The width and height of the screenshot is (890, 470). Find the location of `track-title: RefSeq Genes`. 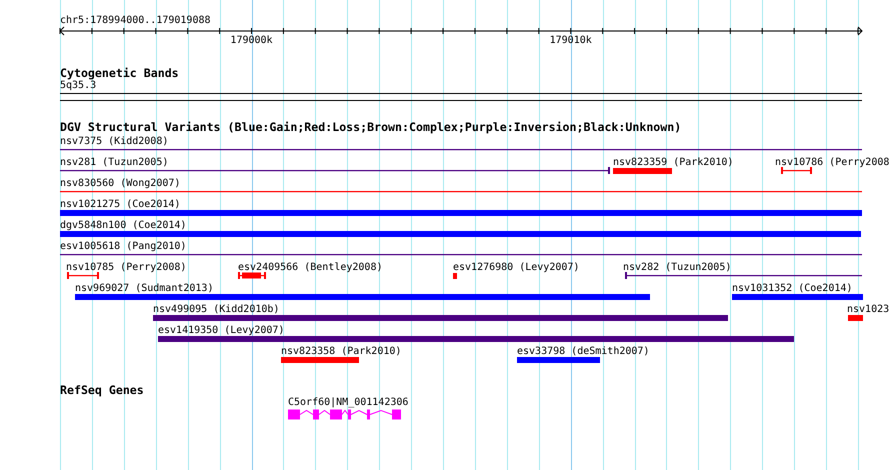

track-title: RefSeq Genes is located at coordinates (102, 390).